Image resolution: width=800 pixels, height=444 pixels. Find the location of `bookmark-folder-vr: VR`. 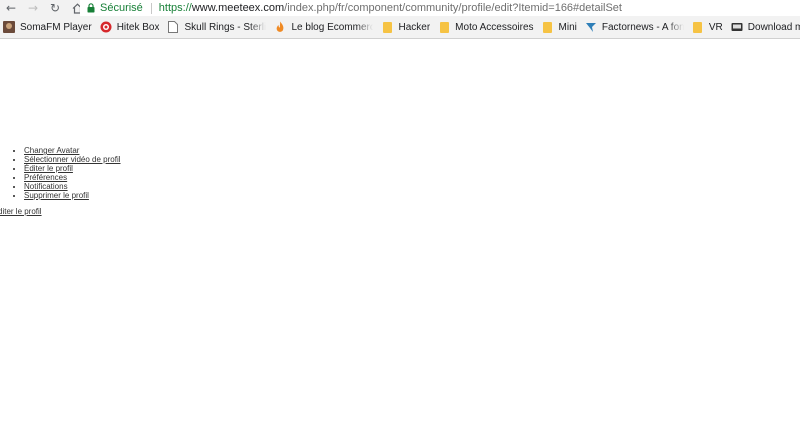

bookmark-folder-vr: VR is located at coordinates (707, 27).